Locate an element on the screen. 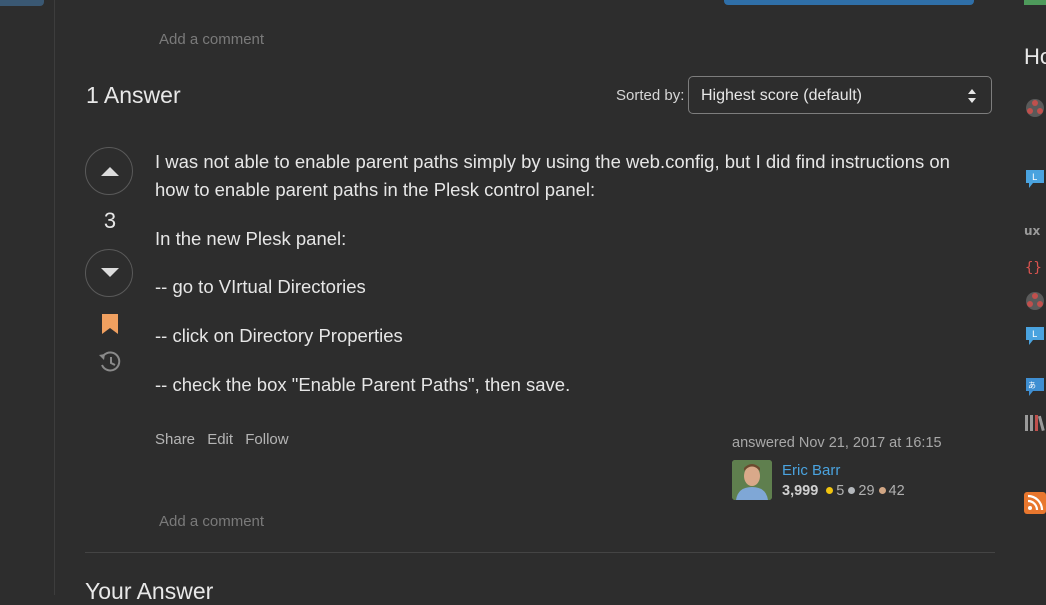 This screenshot has width=1046, height=605. arrow-up-icon is located at coordinates (110, 171).